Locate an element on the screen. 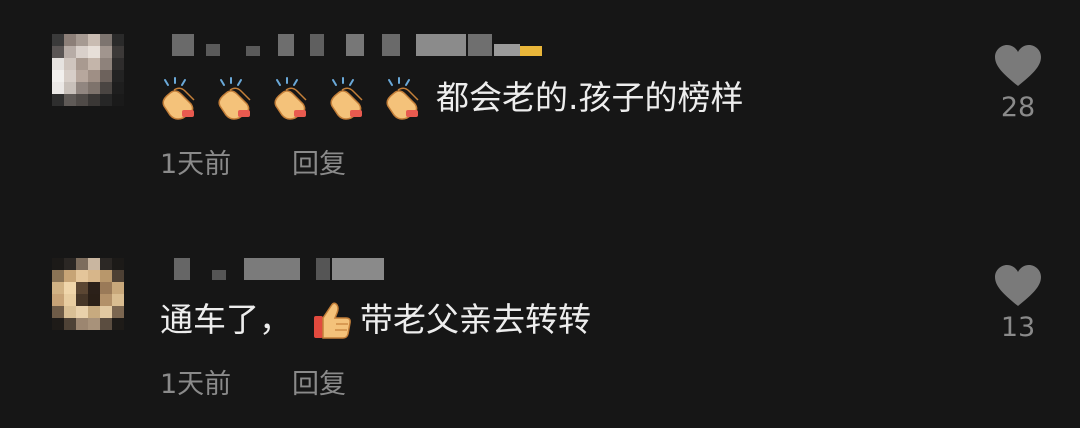  comment-text-after: 带老父亲去转转 is located at coordinates (475, 319).